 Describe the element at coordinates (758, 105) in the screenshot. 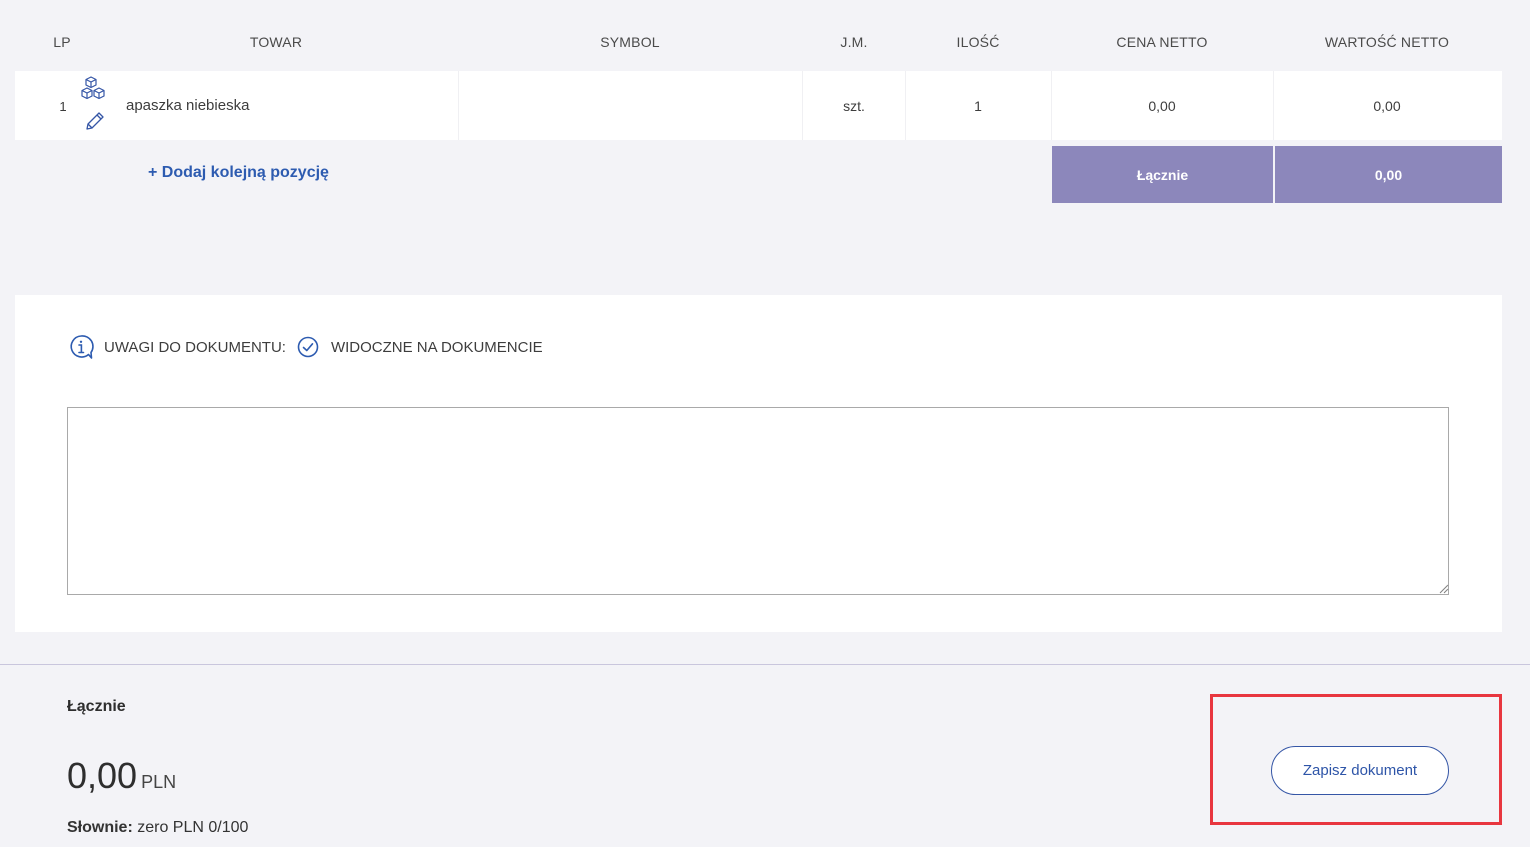

I see `table-row: 1 apaszka niebieska szt. 1 0,00 0,00` at that location.